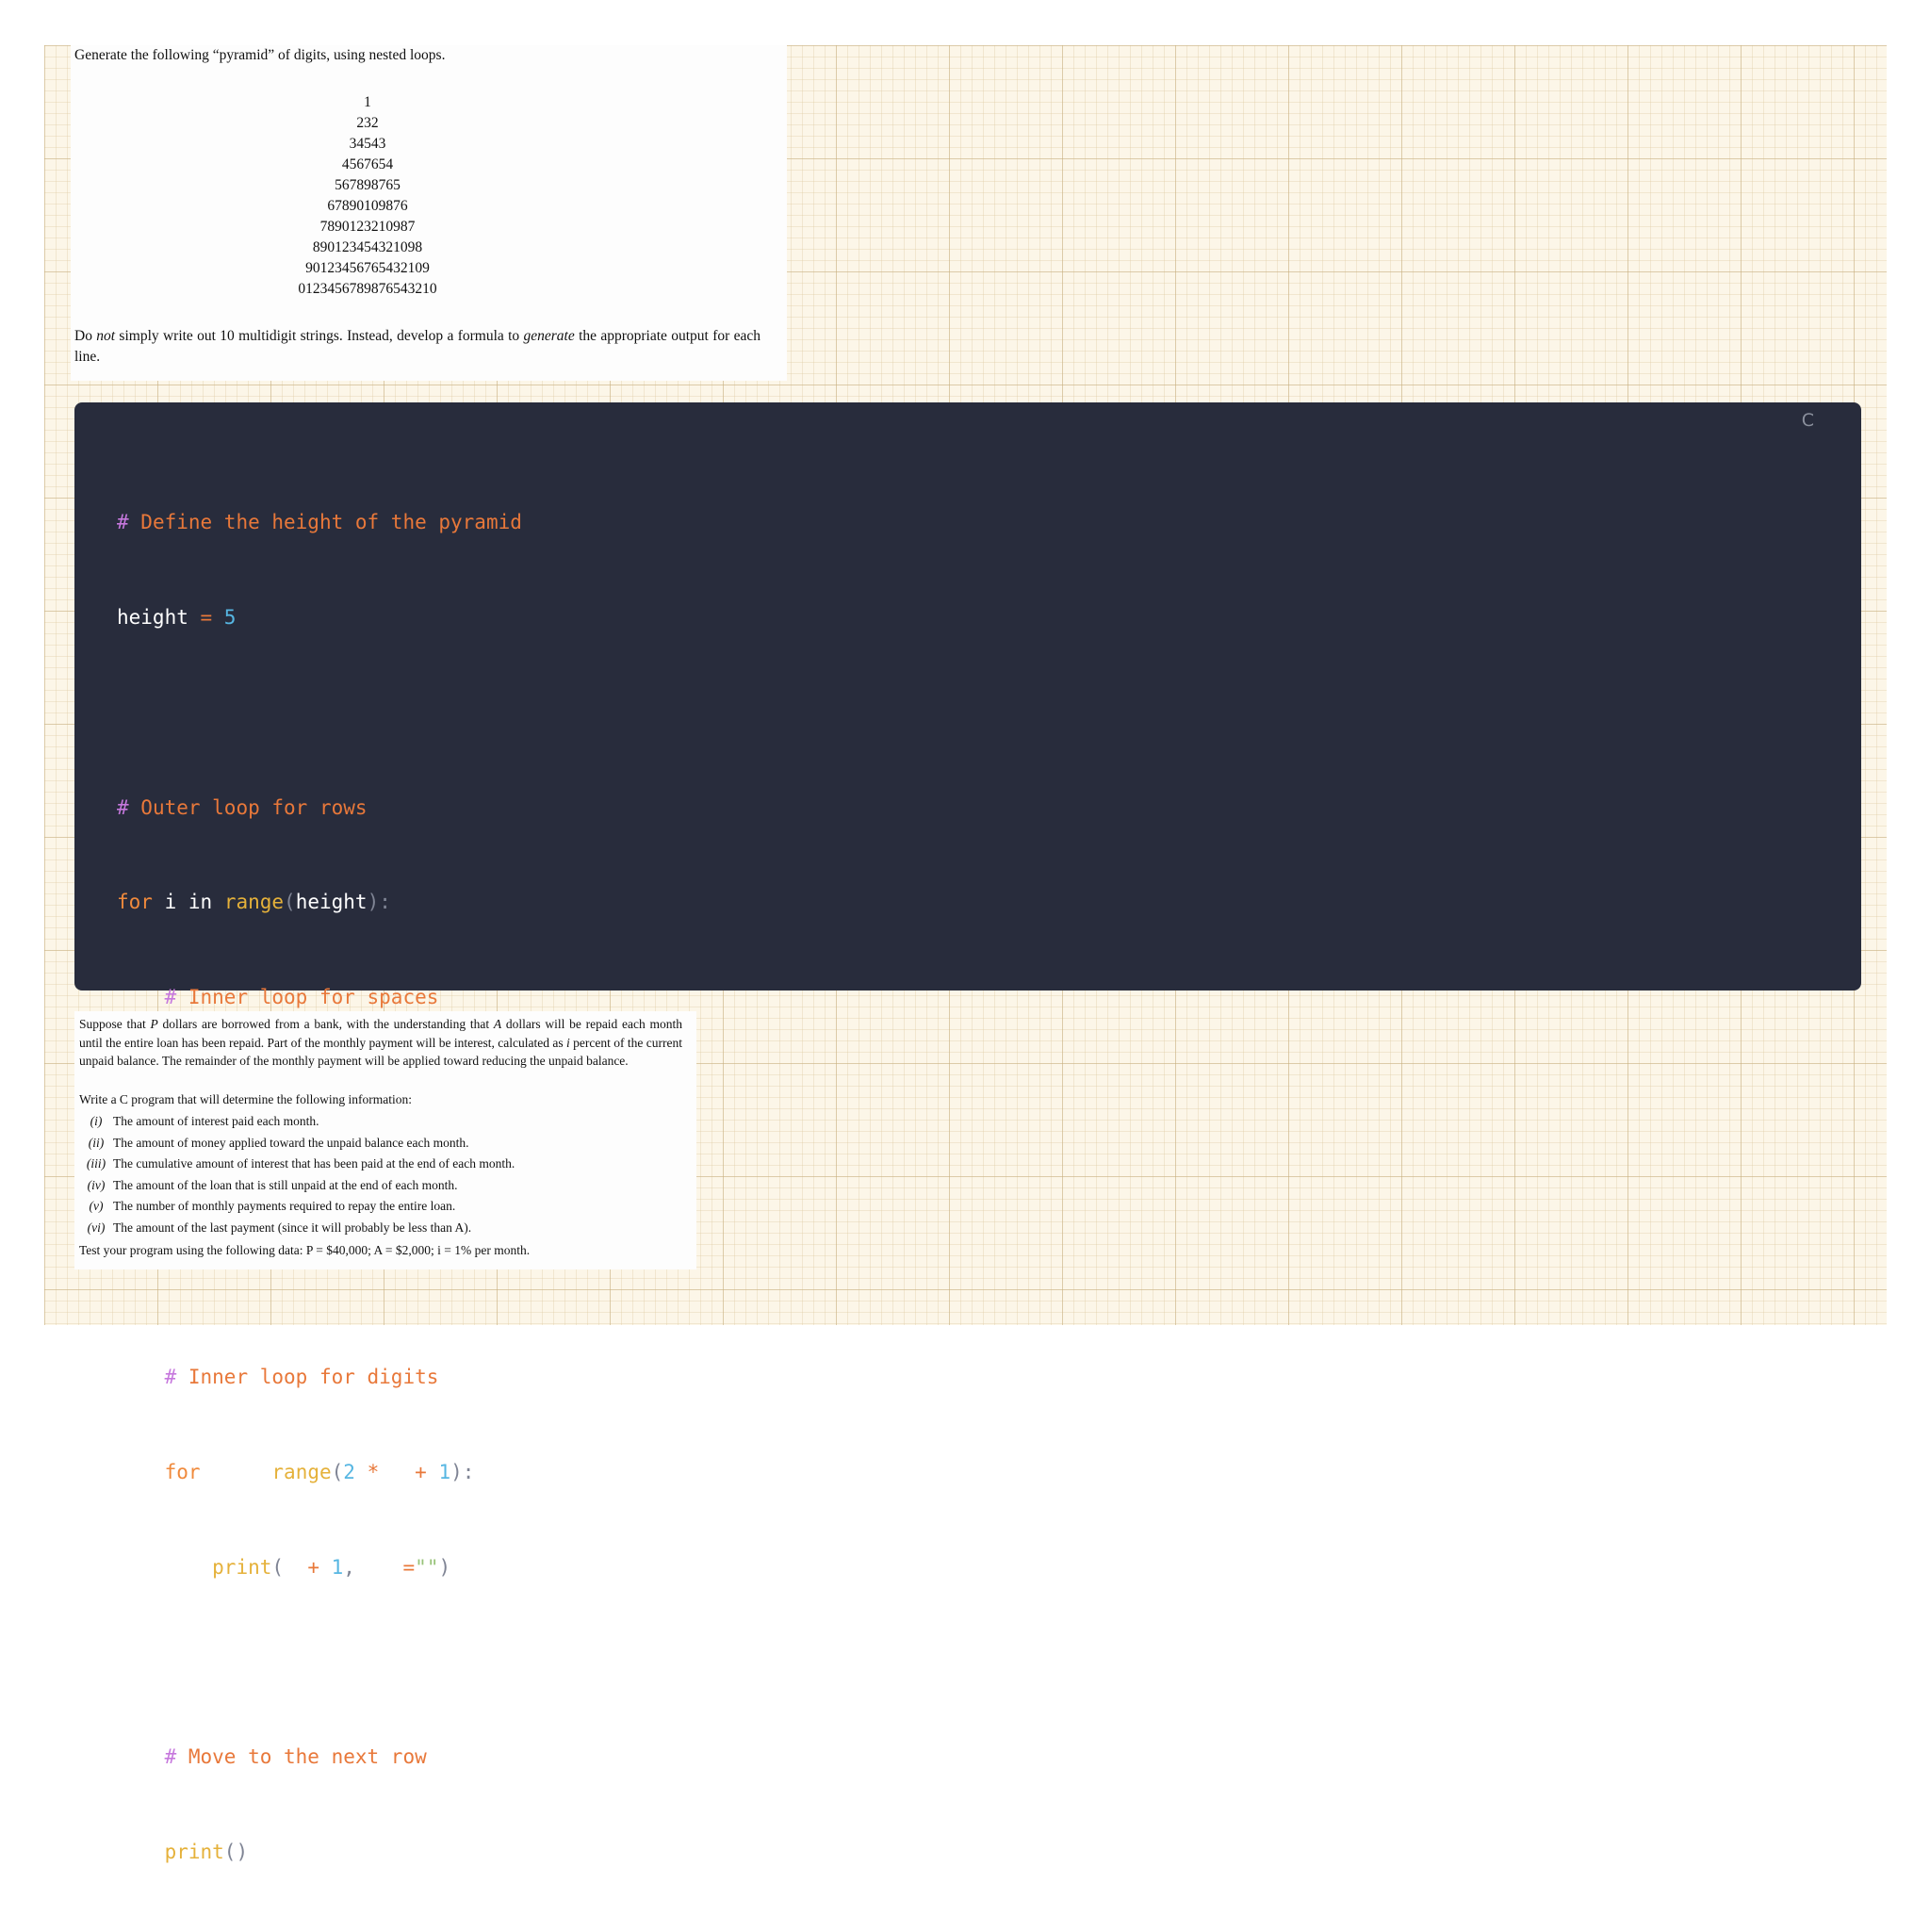  I want to click on code-line: # Move to the next row, so click(325, 1758).